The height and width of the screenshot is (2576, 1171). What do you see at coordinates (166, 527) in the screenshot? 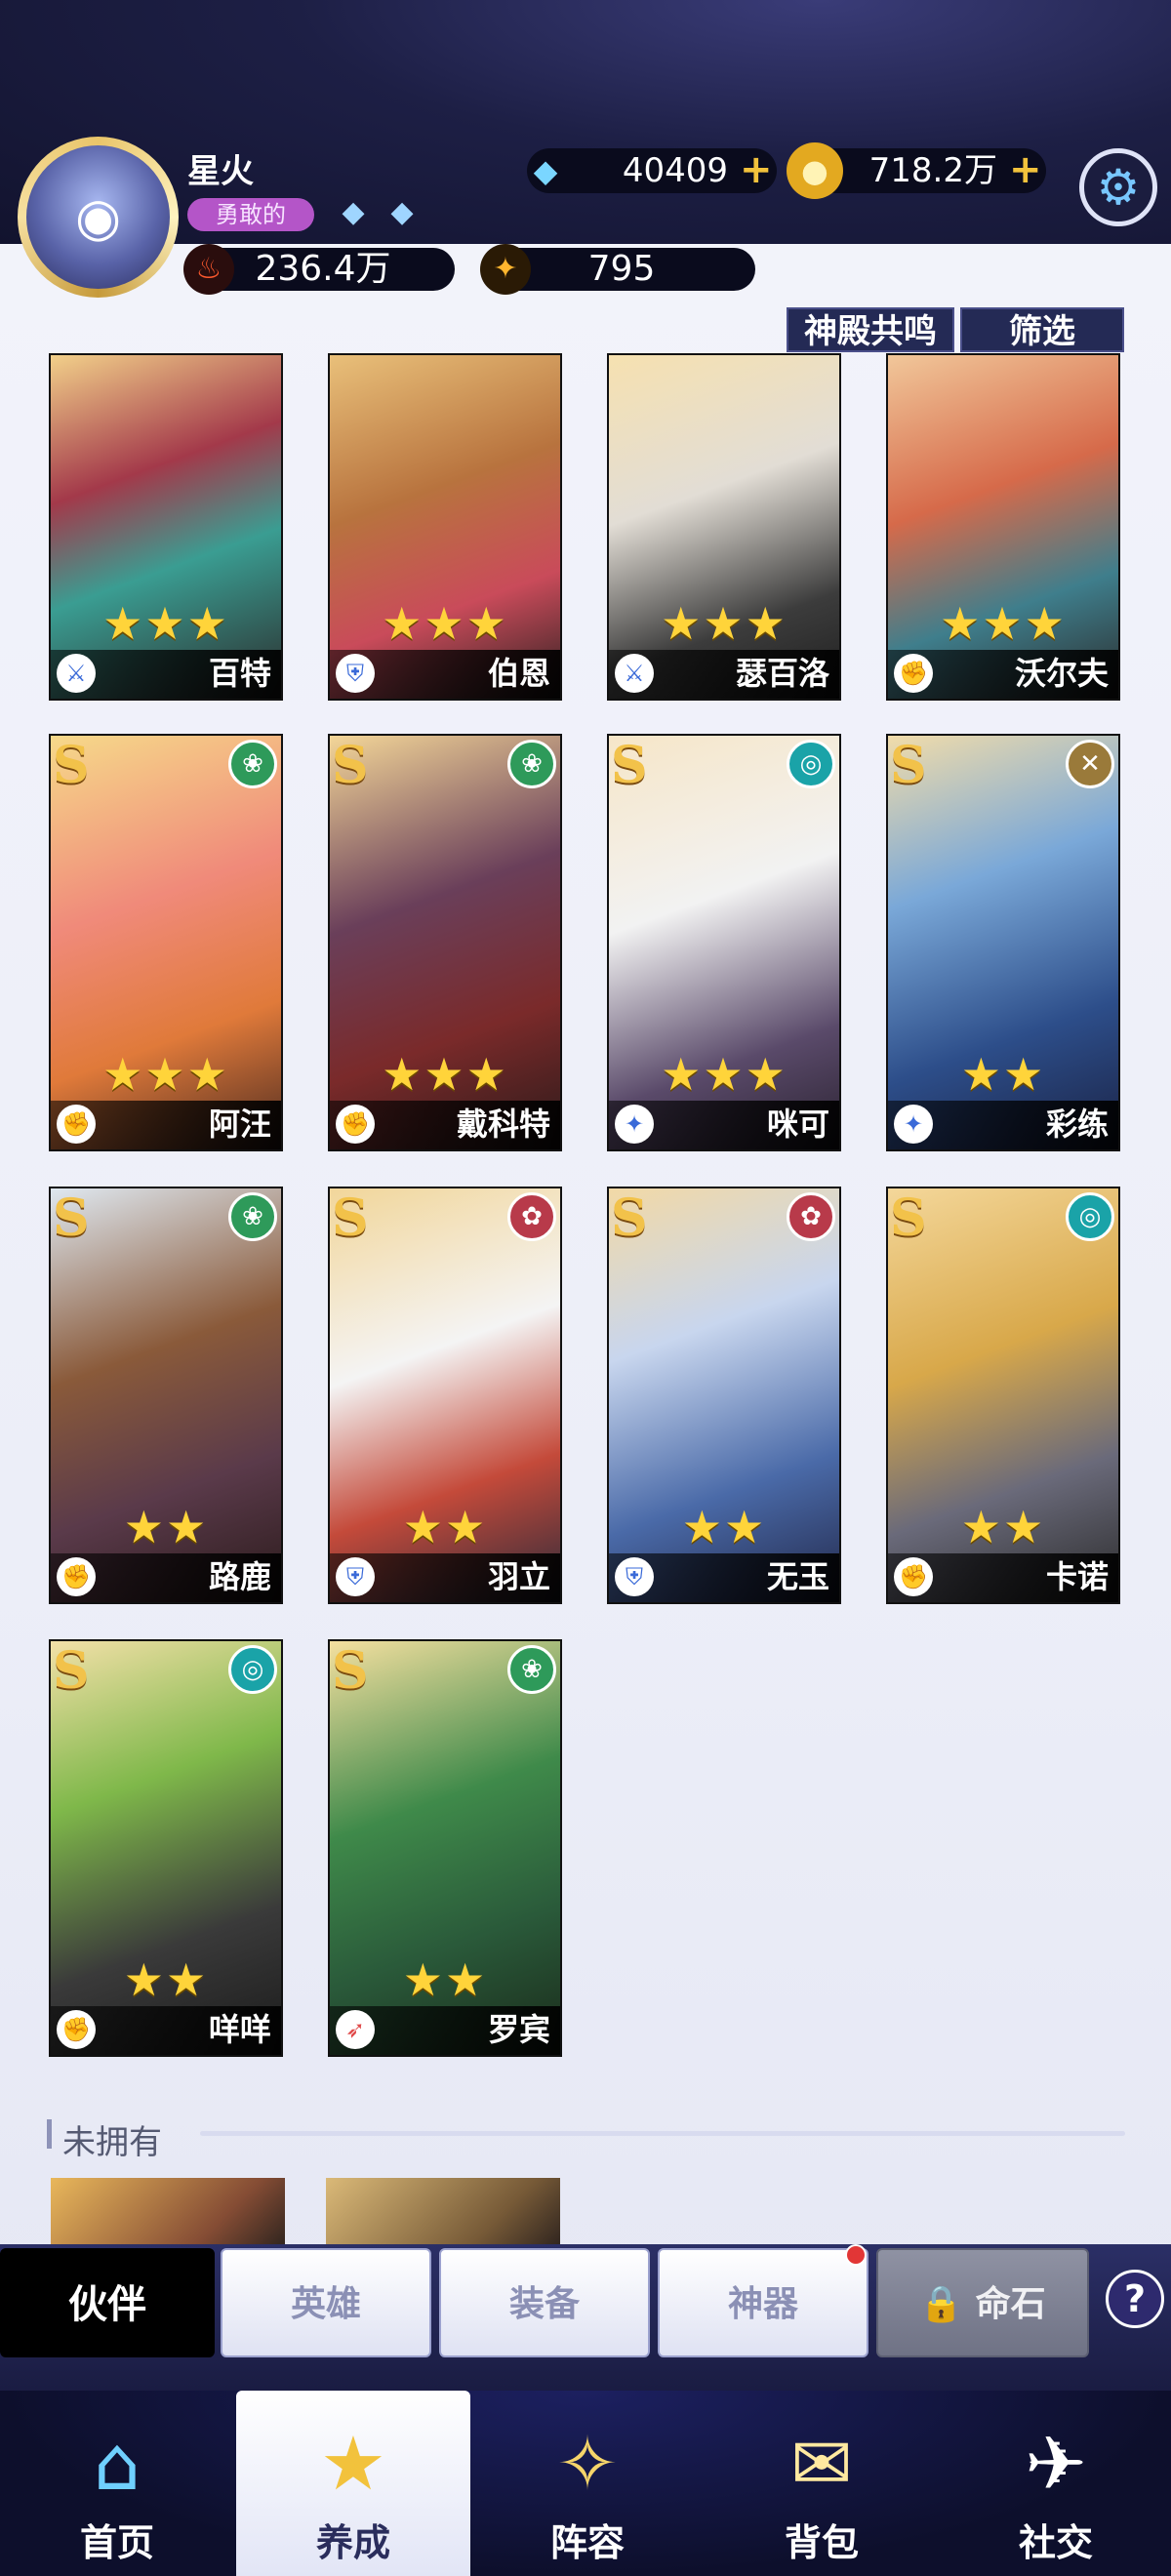
I see `hero-card: ★★★ ⚔ 百特` at bounding box center [166, 527].